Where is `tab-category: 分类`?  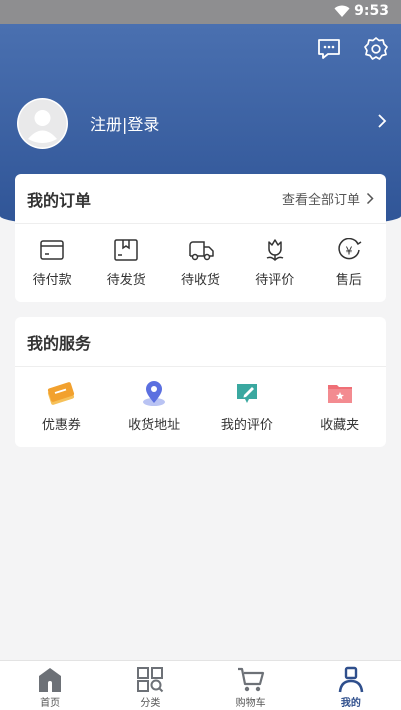
tab-category: 分类 is located at coordinates (150, 685).